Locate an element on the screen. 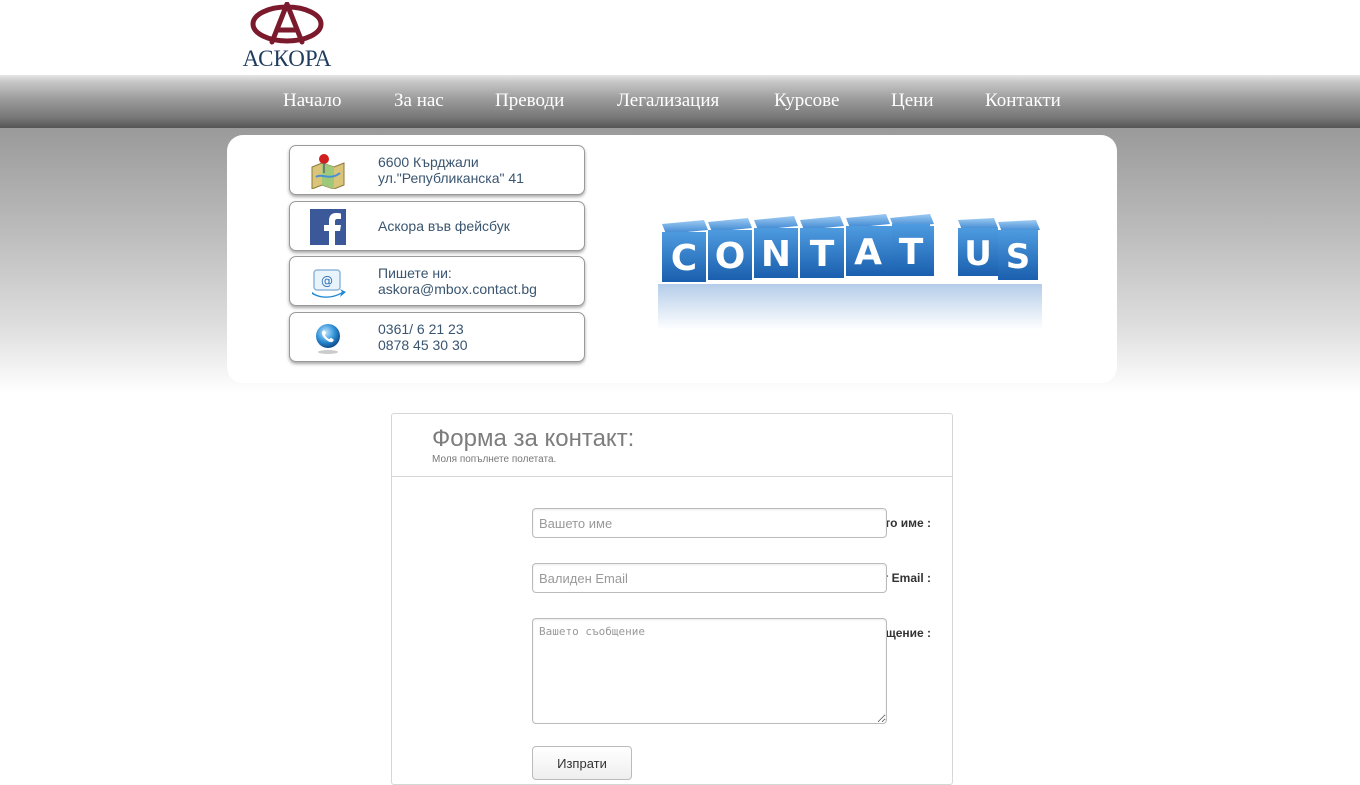  map-pin-icon is located at coordinates (328, 171).